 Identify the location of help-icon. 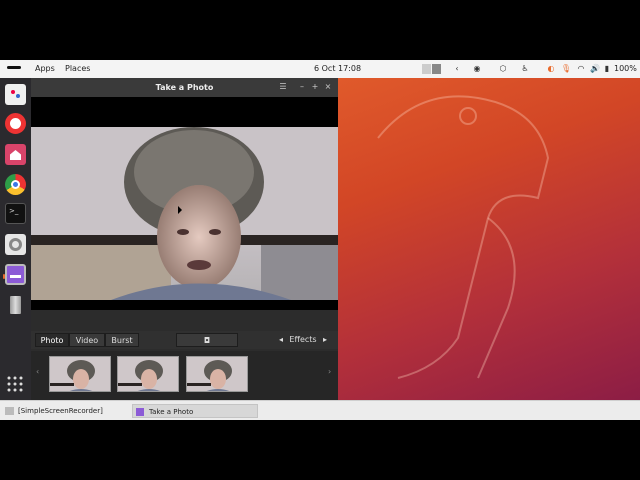
(15, 123).